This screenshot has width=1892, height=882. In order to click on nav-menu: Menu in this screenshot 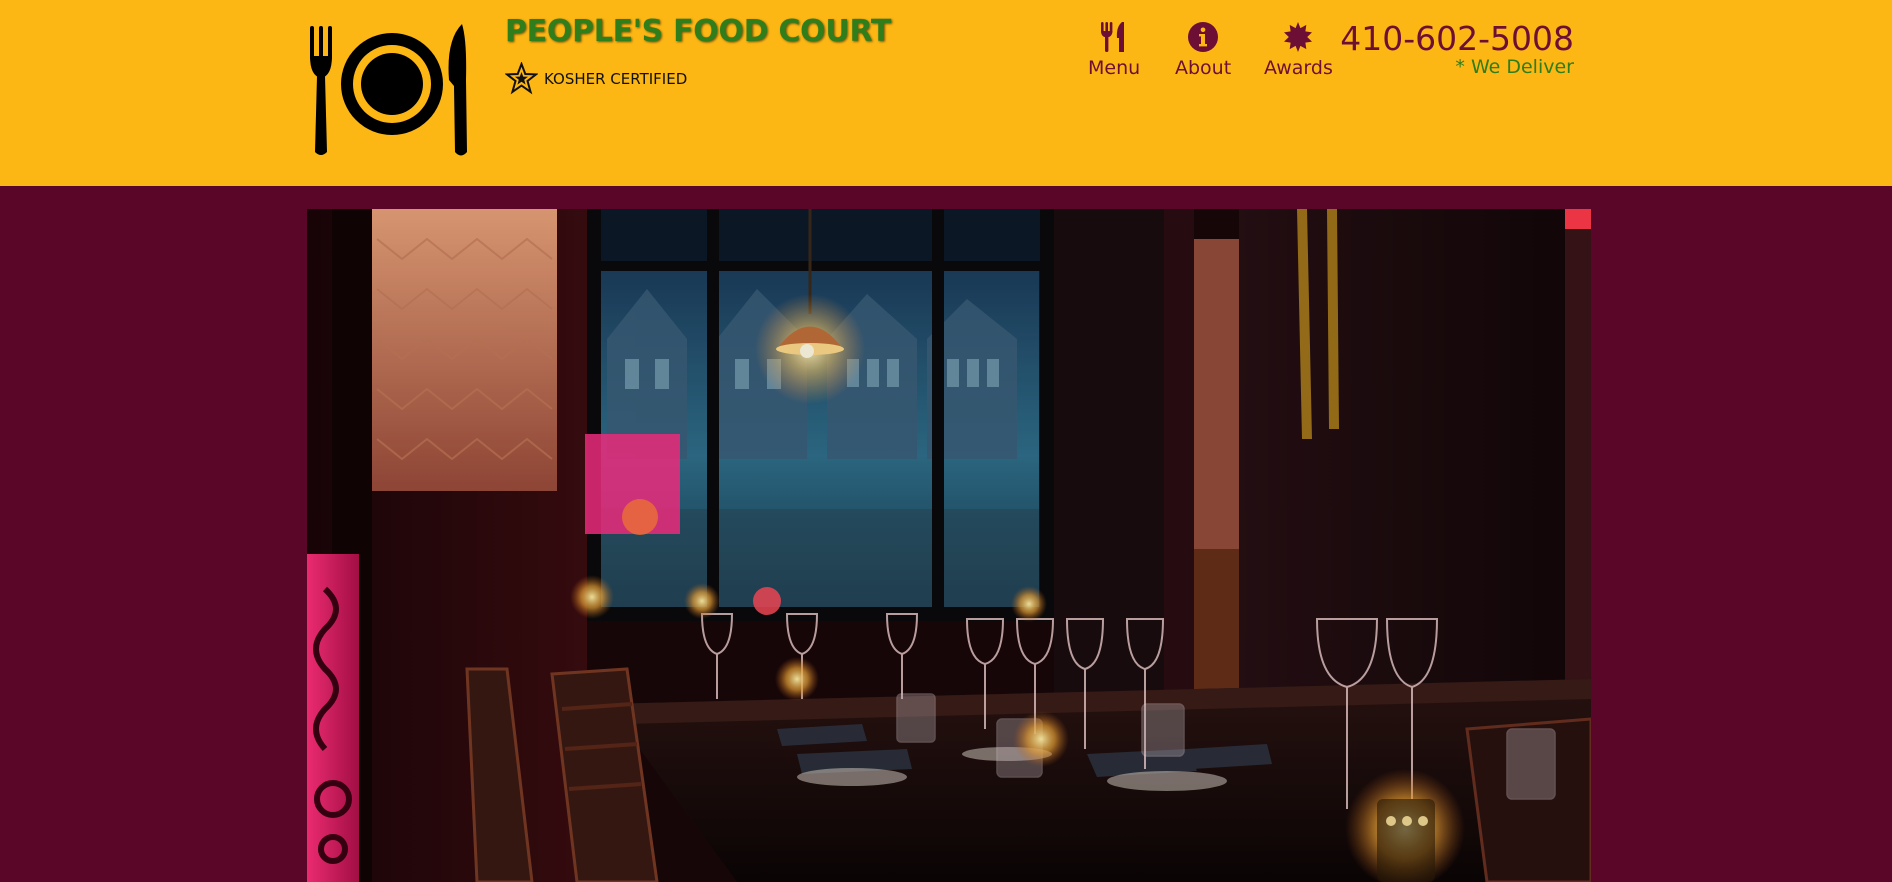, I will do `click(1114, 50)`.